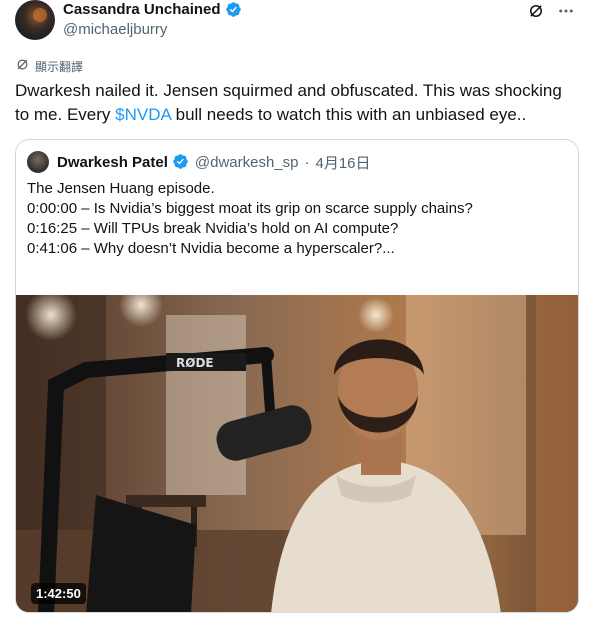 This screenshot has height=619, width=589. I want to click on author-avatar, so click(35, 20).